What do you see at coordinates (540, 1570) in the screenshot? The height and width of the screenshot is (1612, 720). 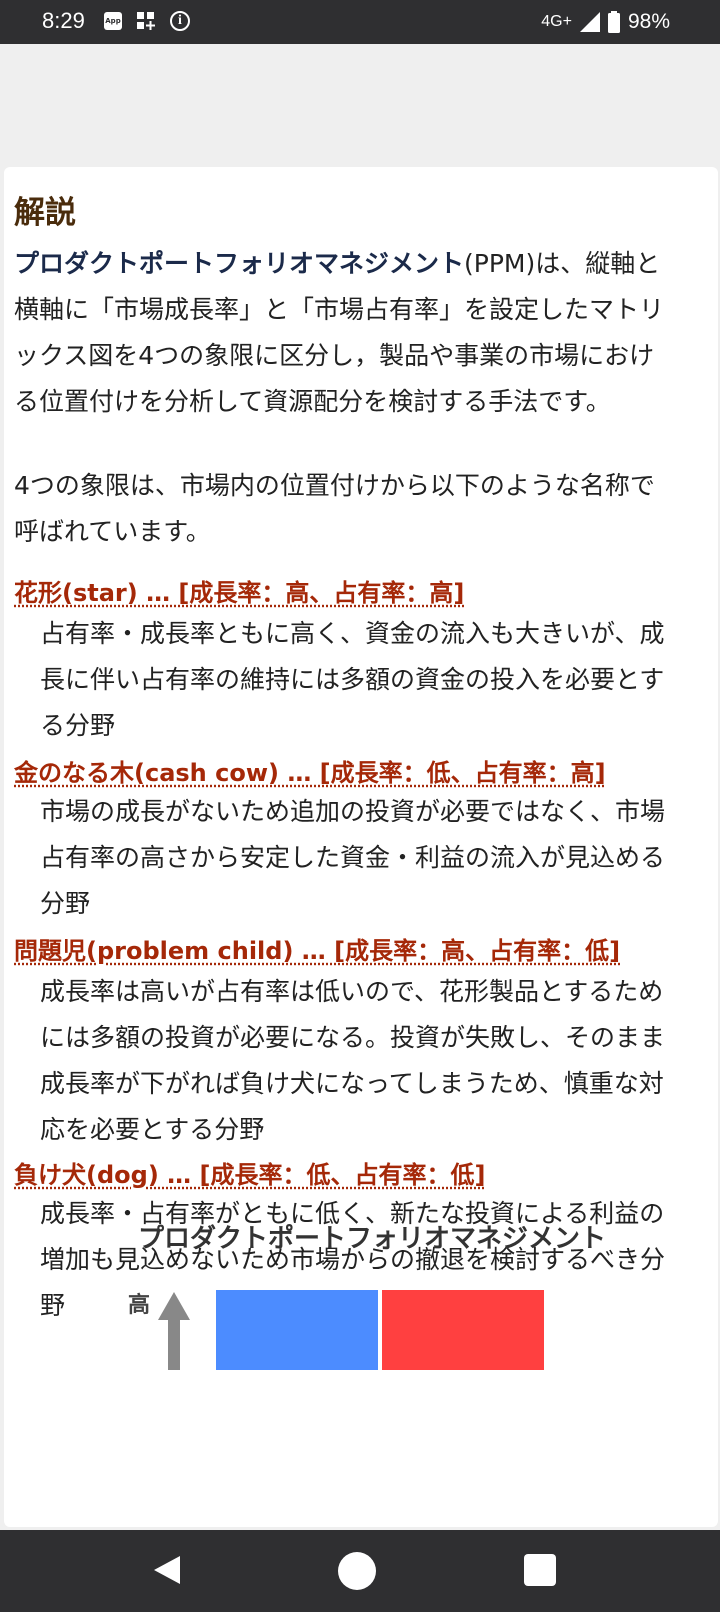 I see `recents-icon` at bounding box center [540, 1570].